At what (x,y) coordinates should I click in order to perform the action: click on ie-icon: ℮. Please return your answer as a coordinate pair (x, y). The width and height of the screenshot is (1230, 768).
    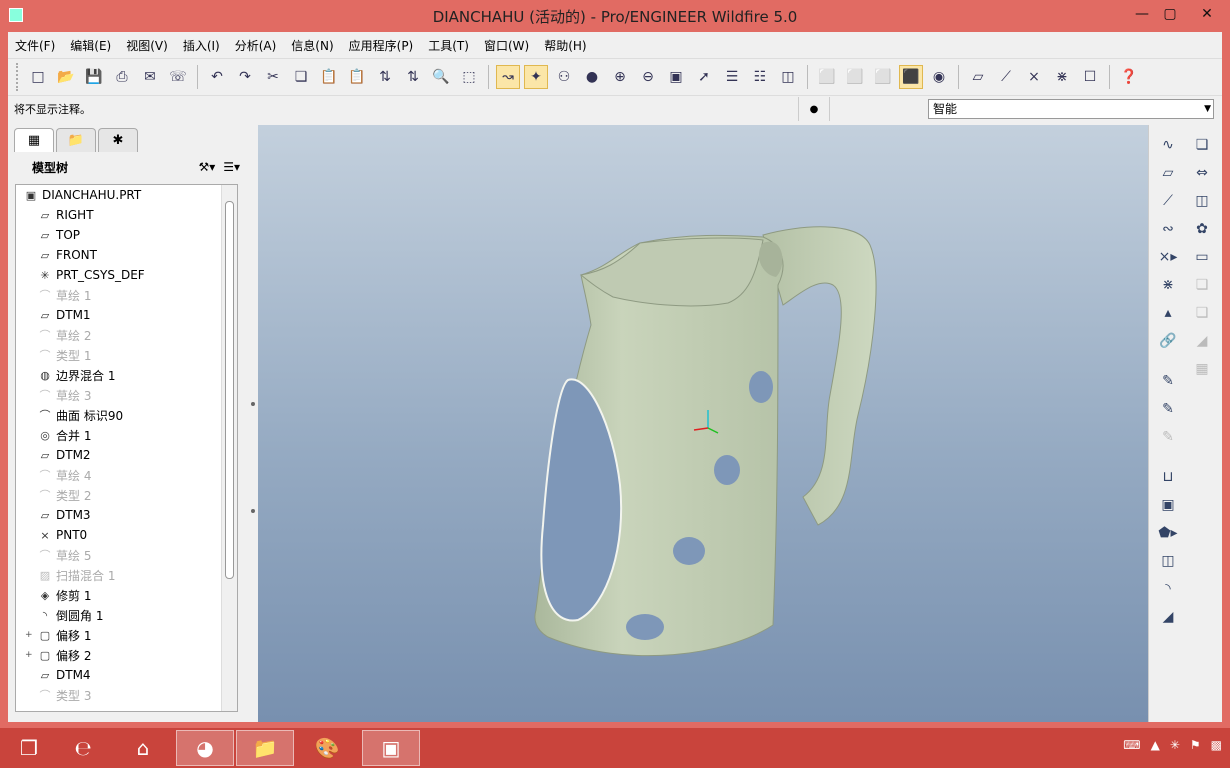
    Looking at the image, I should click on (83, 748).